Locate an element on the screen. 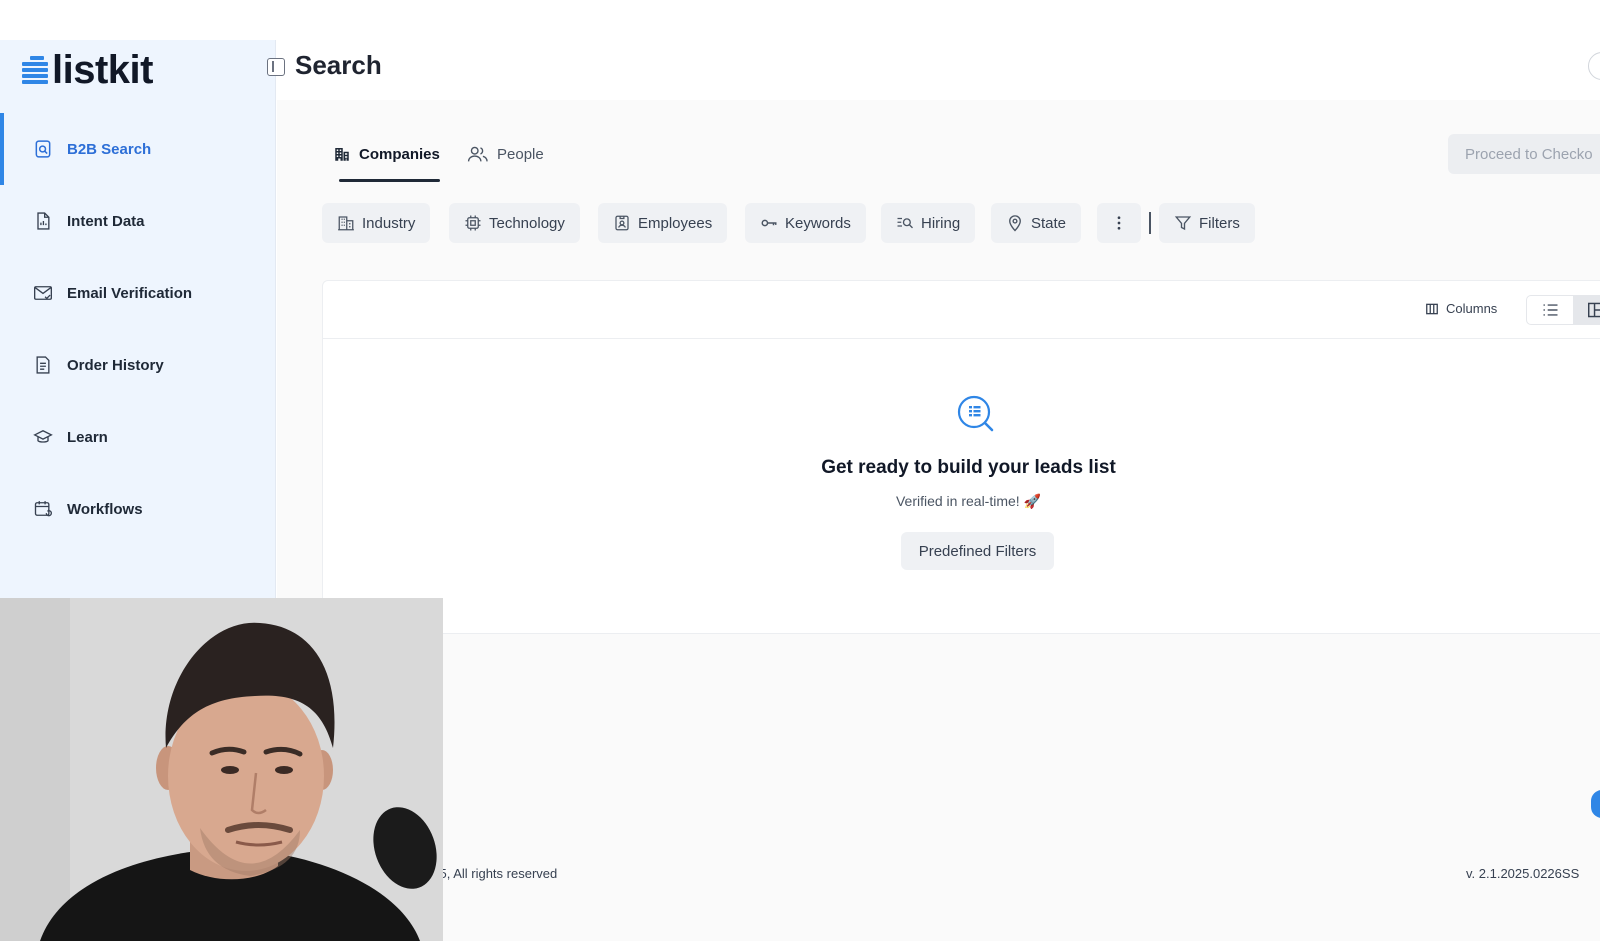 The width and height of the screenshot is (1600, 941). sidebar-item-label: Learn is located at coordinates (87, 437).